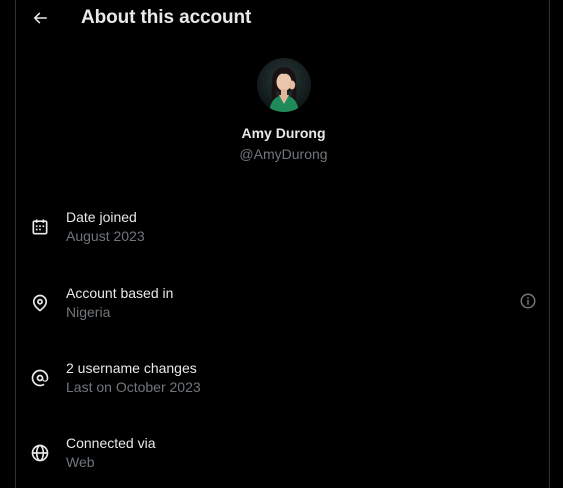 Image resolution: width=563 pixels, height=488 pixels. Describe the element at coordinates (133, 387) in the screenshot. I see `row-value: Last on October 2023` at that location.